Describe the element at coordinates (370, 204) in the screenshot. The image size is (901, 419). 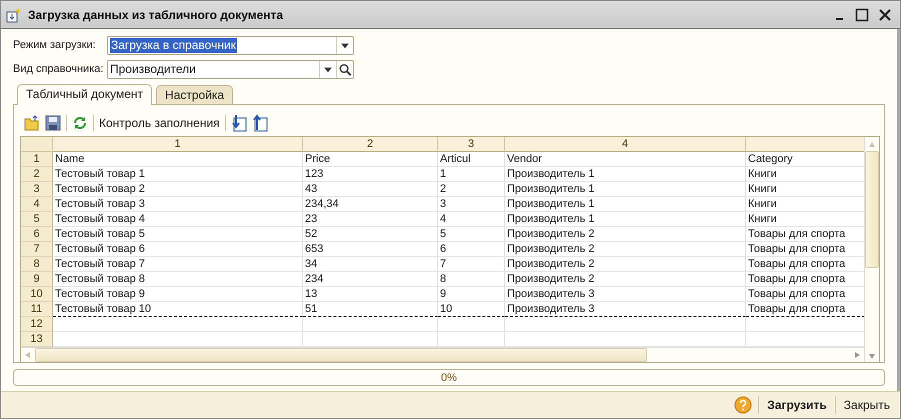
I see `table-cell: 234,34` at that location.